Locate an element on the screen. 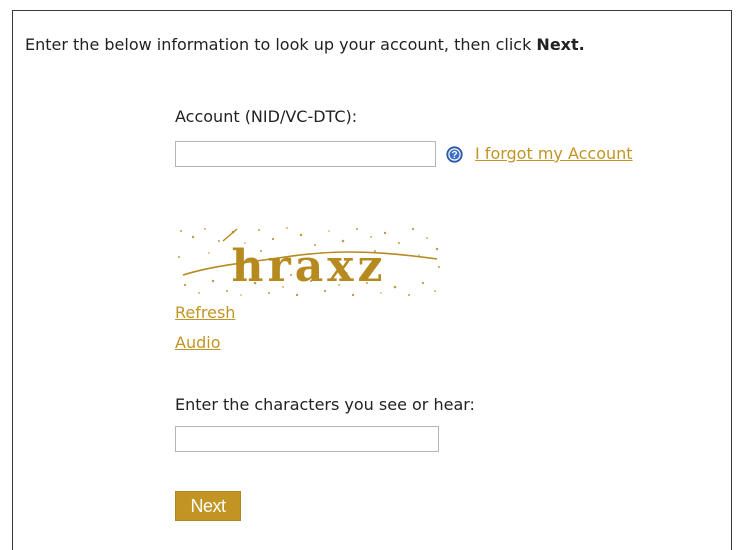  next-button: Next is located at coordinates (208, 506).